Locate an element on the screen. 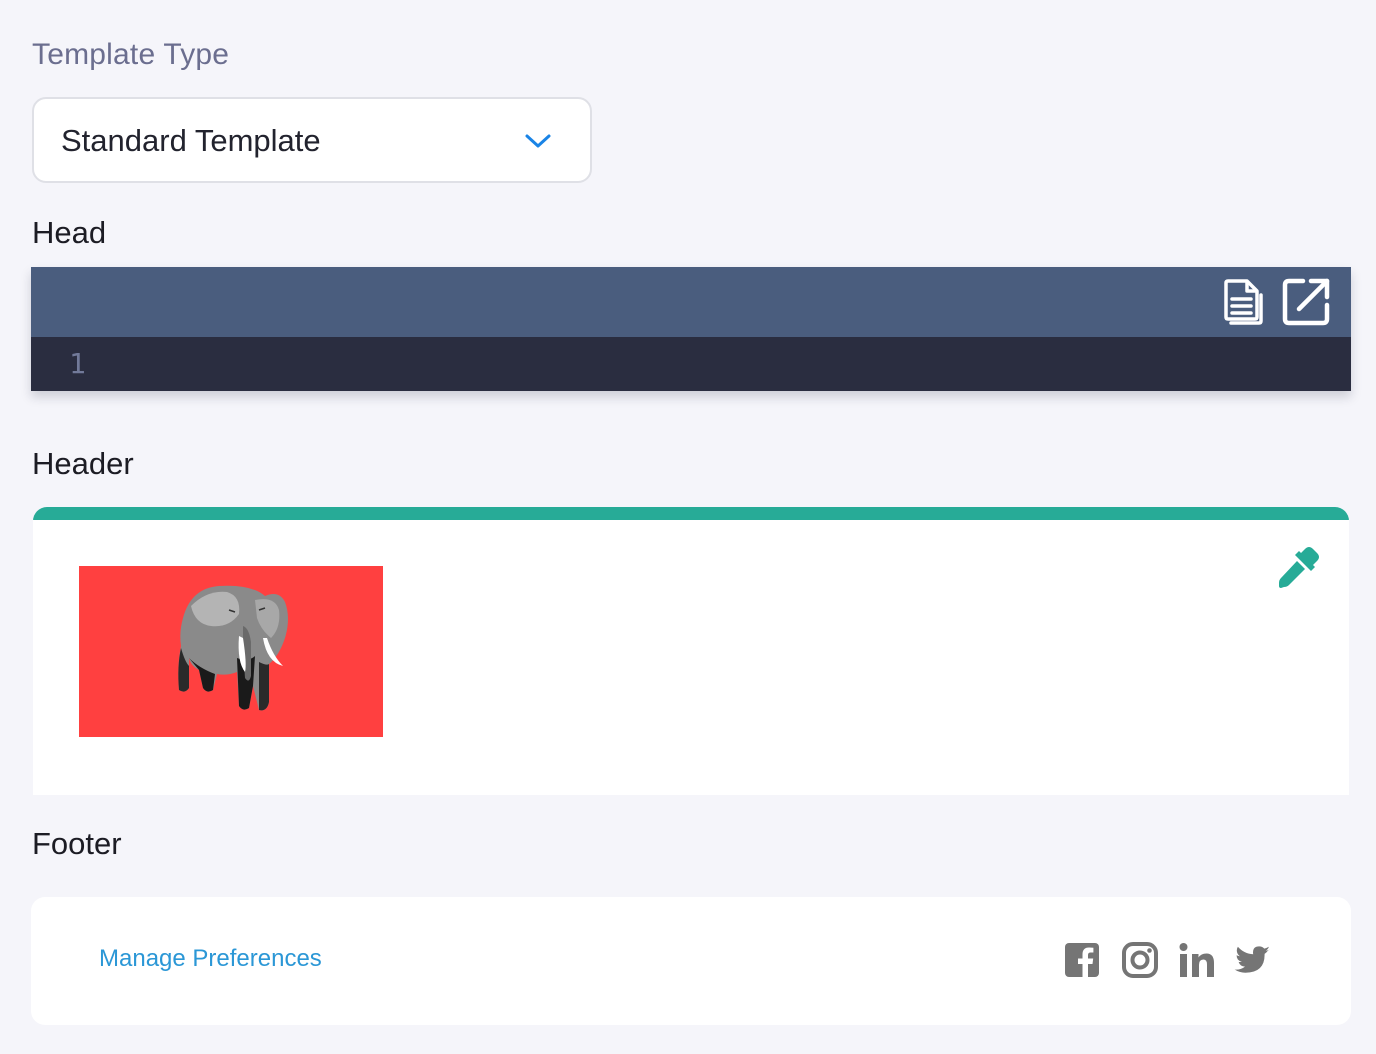  head-section-title: Head is located at coordinates (69, 232).